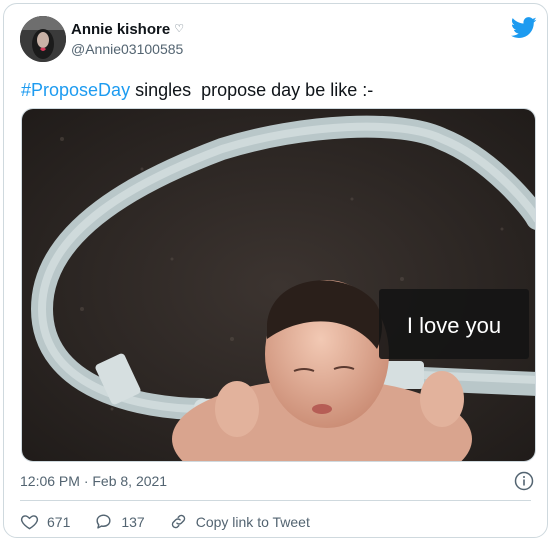 The image size is (553, 544). What do you see at coordinates (59, 521) in the screenshot?
I see `like-count: 671` at bounding box center [59, 521].